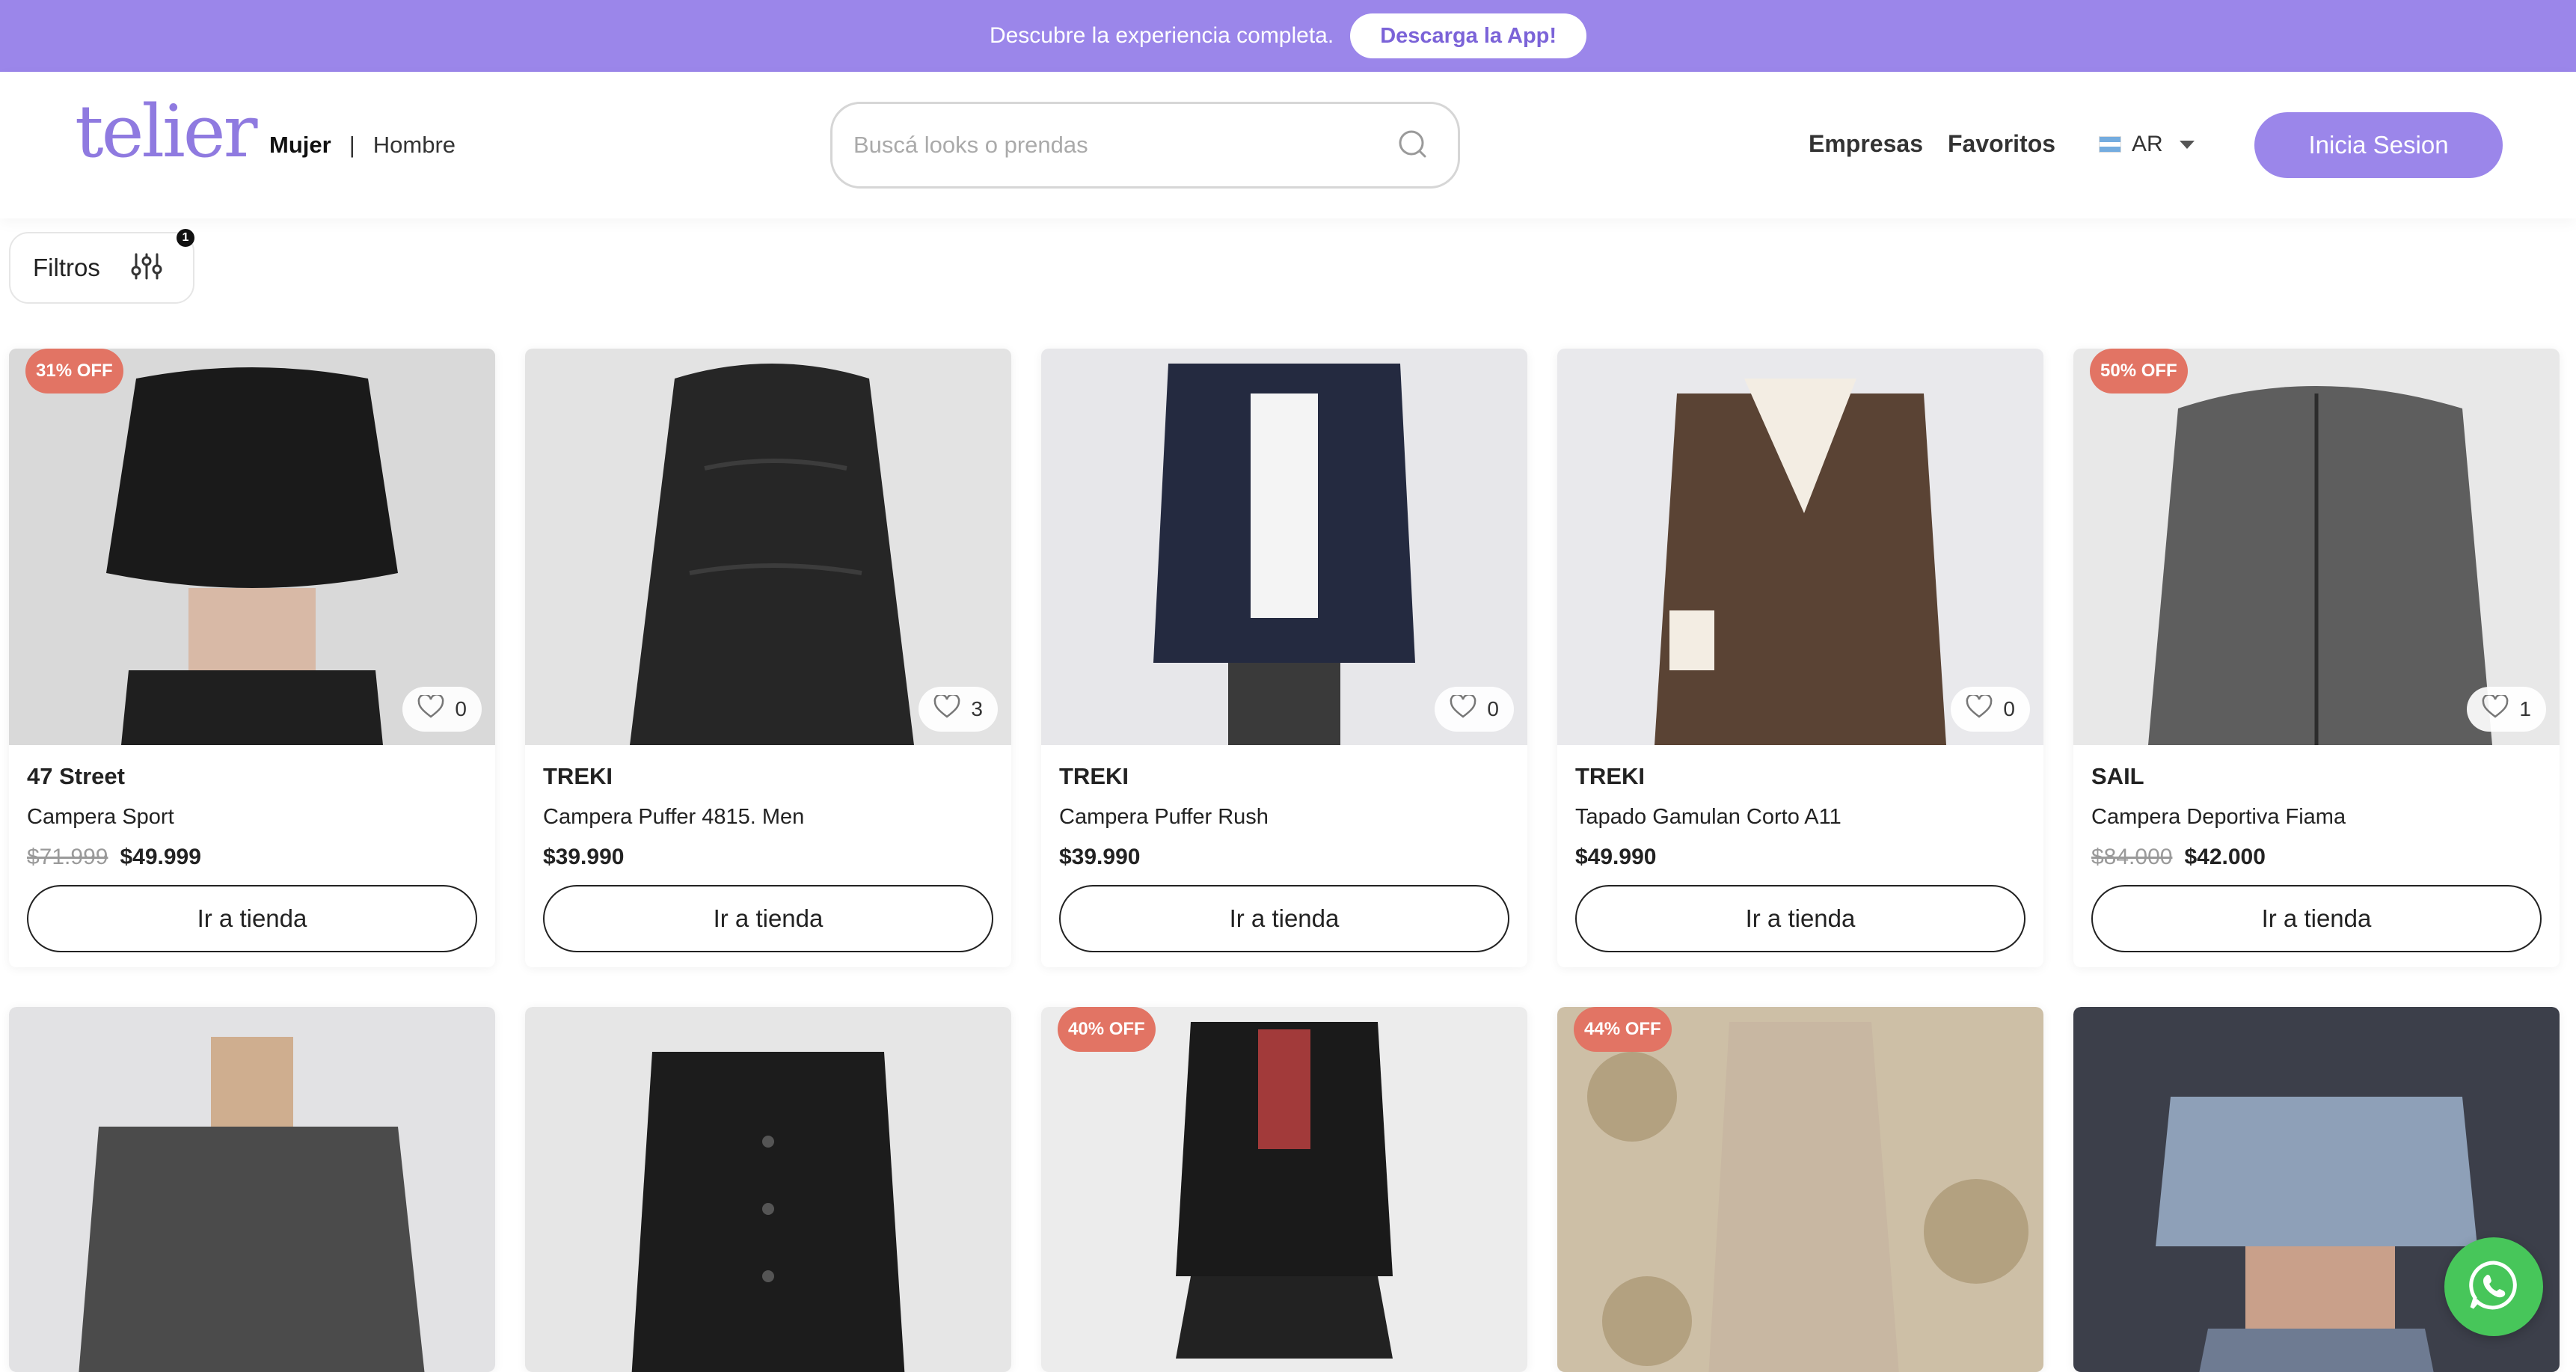 Image resolution: width=2576 pixels, height=1372 pixels. What do you see at coordinates (2316, 776) in the screenshot?
I see `product-brand: SAIL` at bounding box center [2316, 776].